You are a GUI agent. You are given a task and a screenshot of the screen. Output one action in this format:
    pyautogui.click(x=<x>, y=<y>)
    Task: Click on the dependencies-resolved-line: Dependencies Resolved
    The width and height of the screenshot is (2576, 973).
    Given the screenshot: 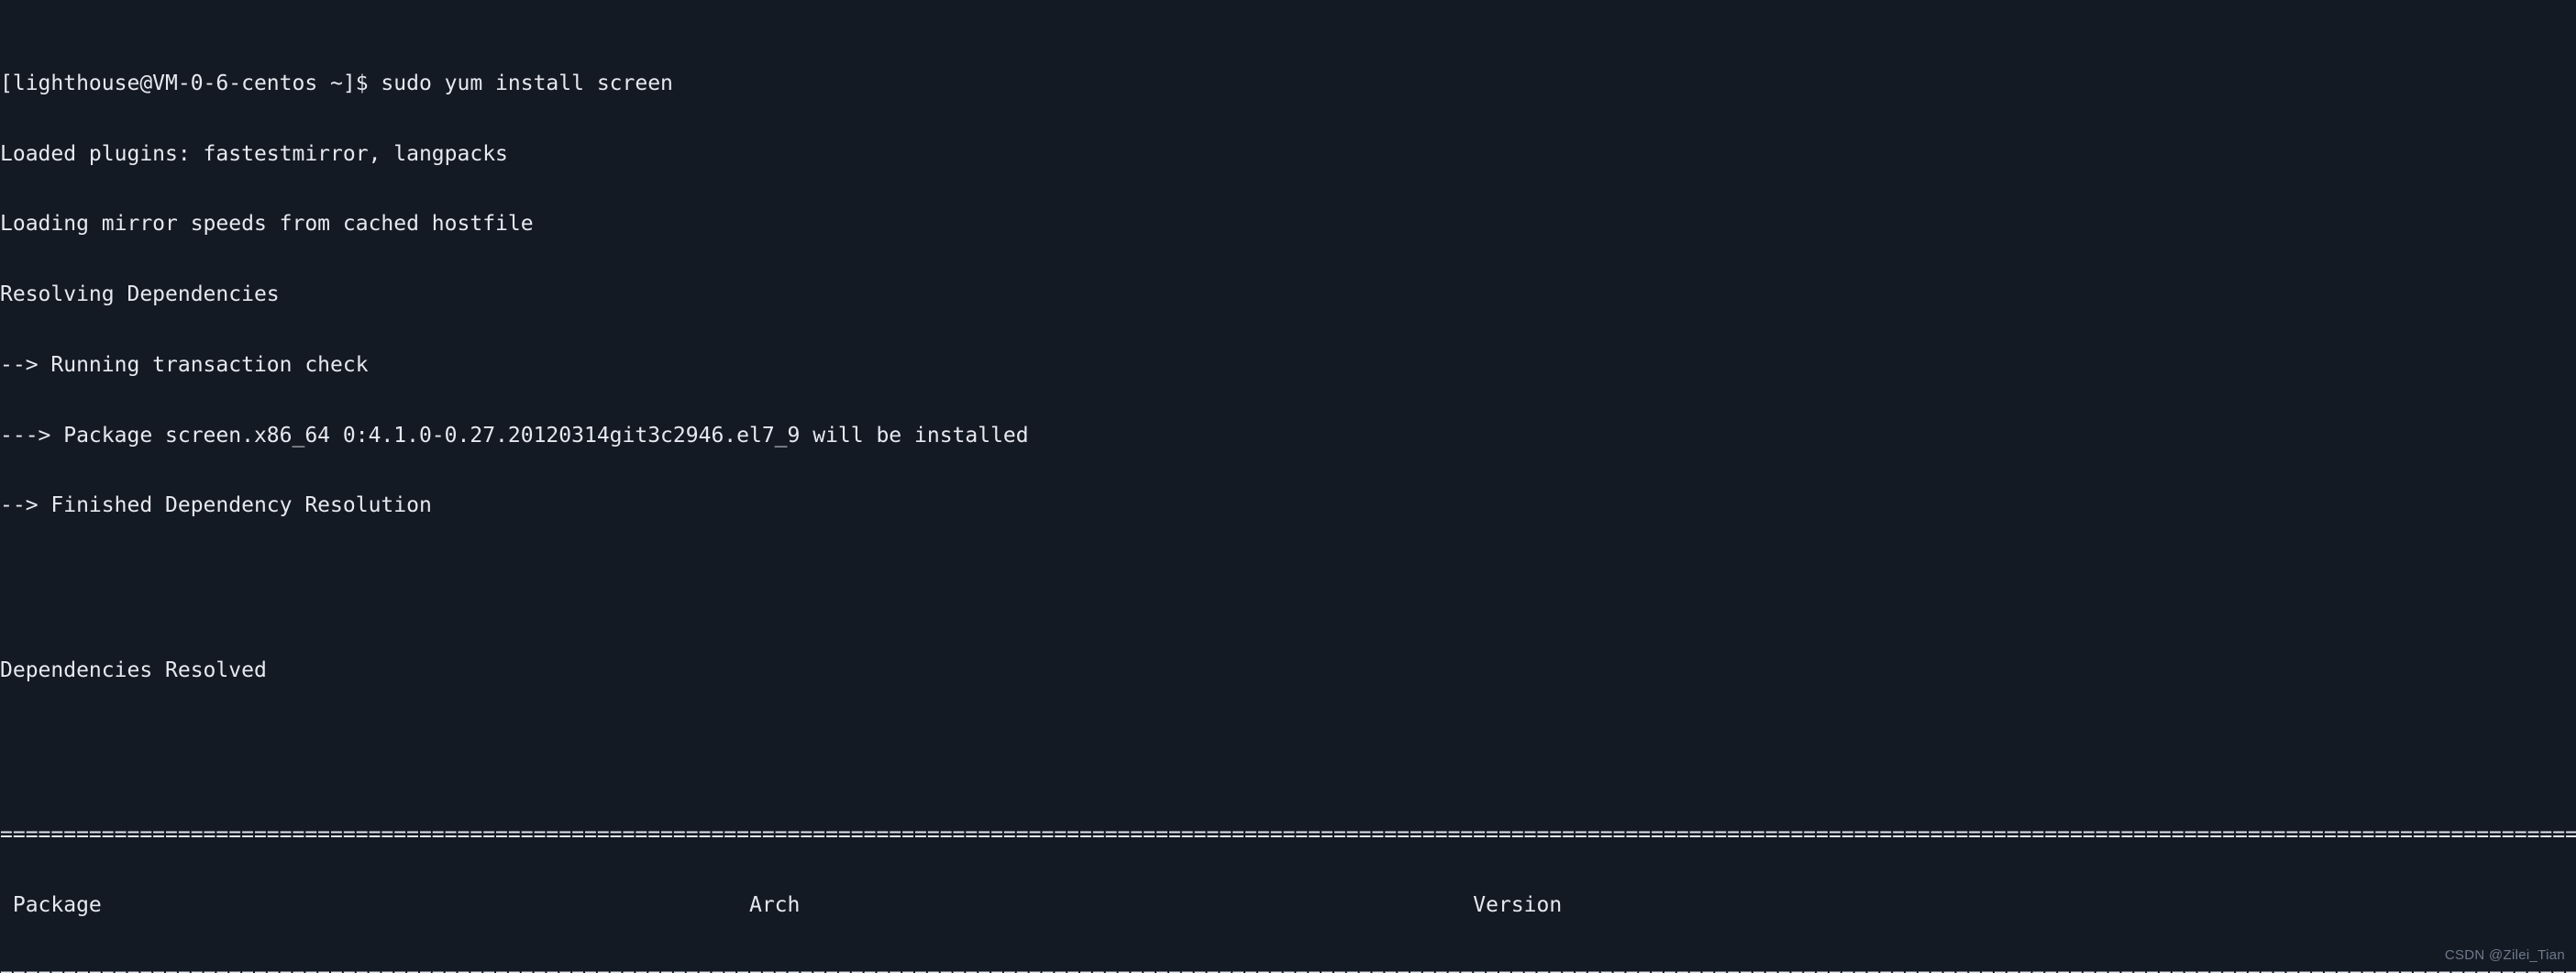 What is the action you would take?
    pyautogui.click(x=133, y=670)
    